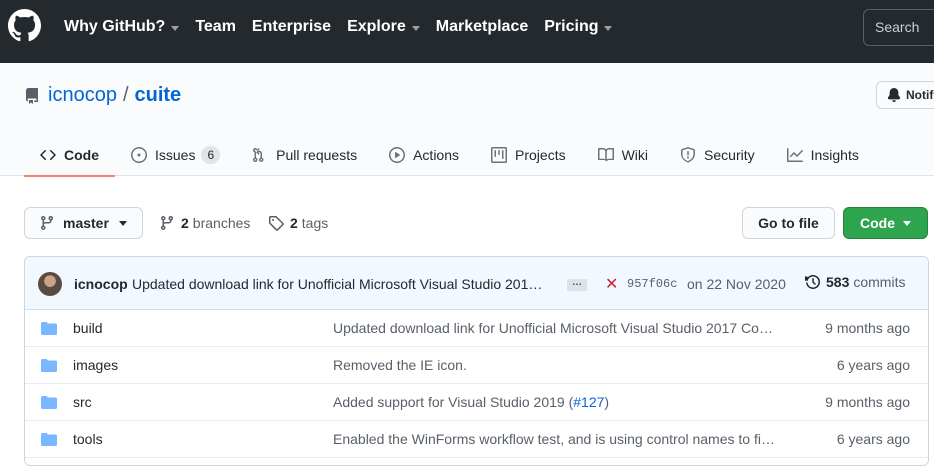  Describe the element at coordinates (652, 284) in the screenshot. I see `commit-sha-link: 957f06c` at that location.